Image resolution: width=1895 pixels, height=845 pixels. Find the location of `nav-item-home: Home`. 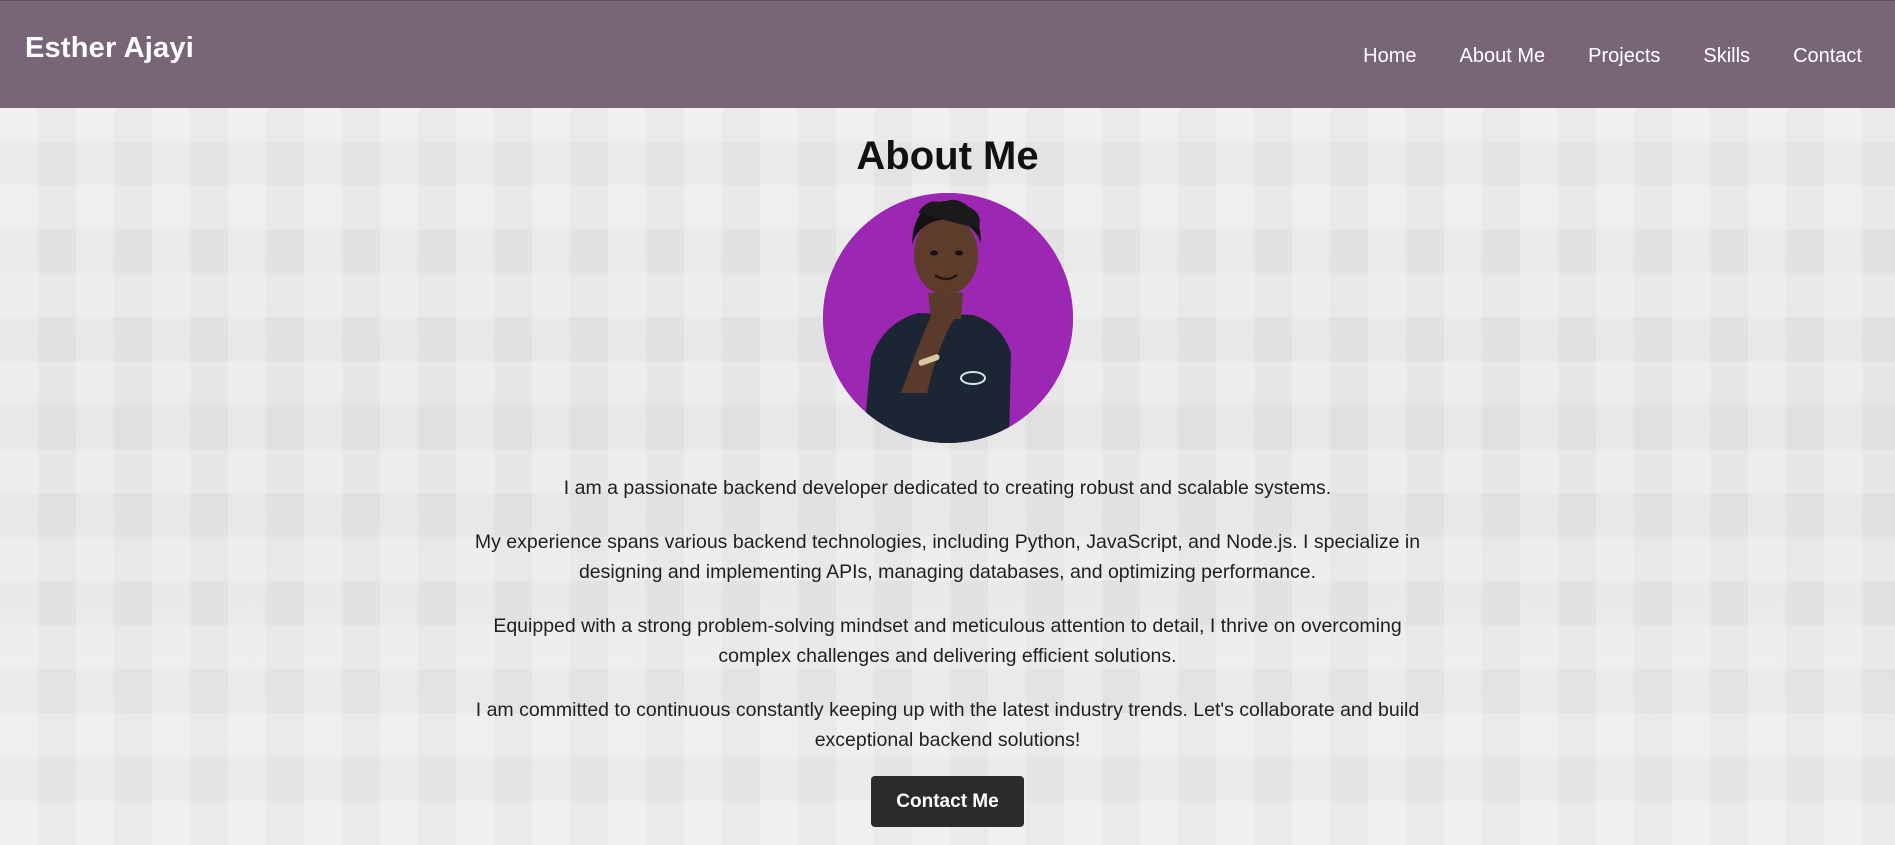

nav-item-home: Home is located at coordinates (1389, 56).